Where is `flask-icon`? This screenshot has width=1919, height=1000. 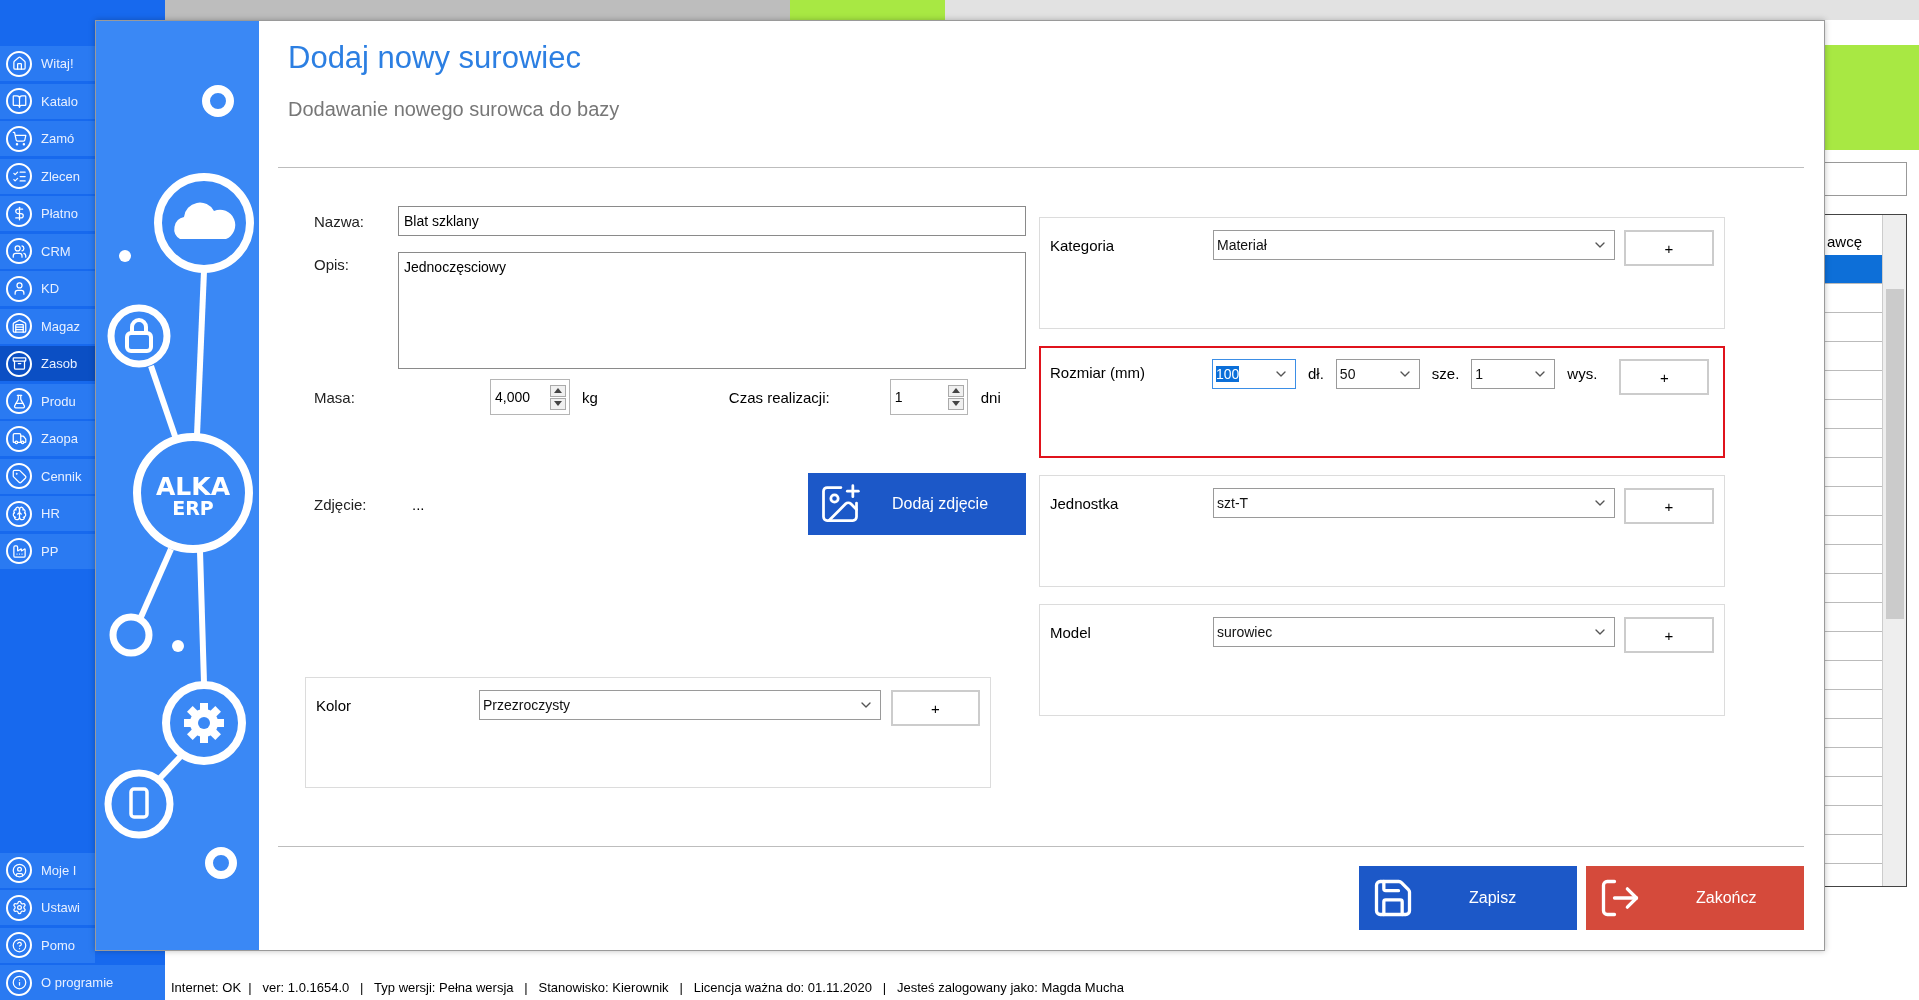 flask-icon is located at coordinates (19, 401).